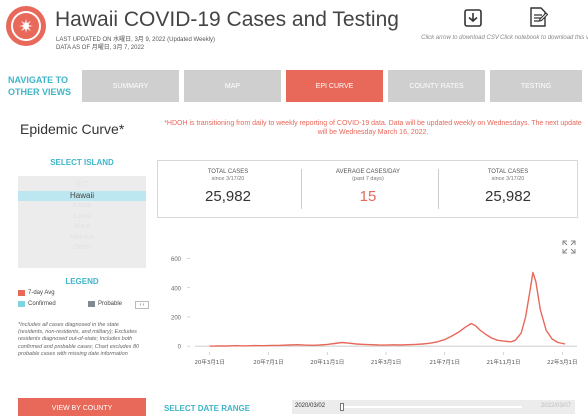 Image resolution: width=588 pixels, height=416 pixels. What do you see at coordinates (100, 48) in the screenshot?
I see `data-as-of-text: DATA AS OF 月曜日, 3月 7, 2022` at bounding box center [100, 48].